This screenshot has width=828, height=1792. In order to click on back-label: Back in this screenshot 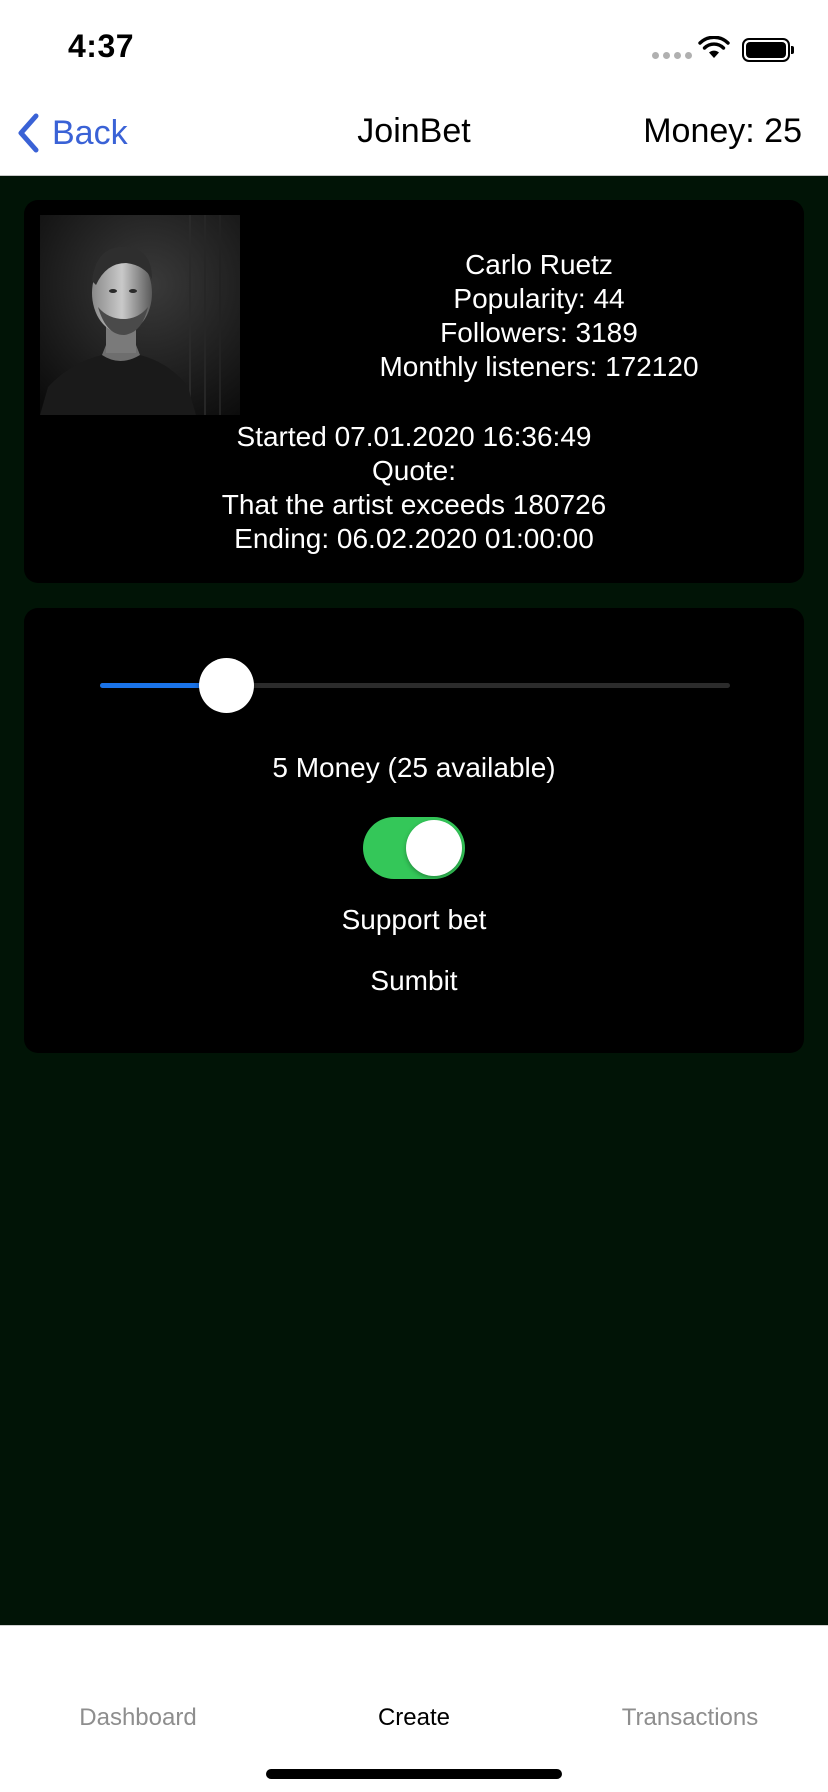, I will do `click(90, 132)`.